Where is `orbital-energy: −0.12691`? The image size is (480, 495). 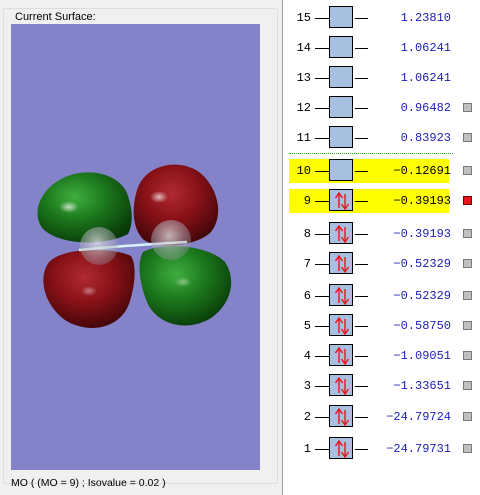
orbital-energy: −0.12691 is located at coordinates (422, 171).